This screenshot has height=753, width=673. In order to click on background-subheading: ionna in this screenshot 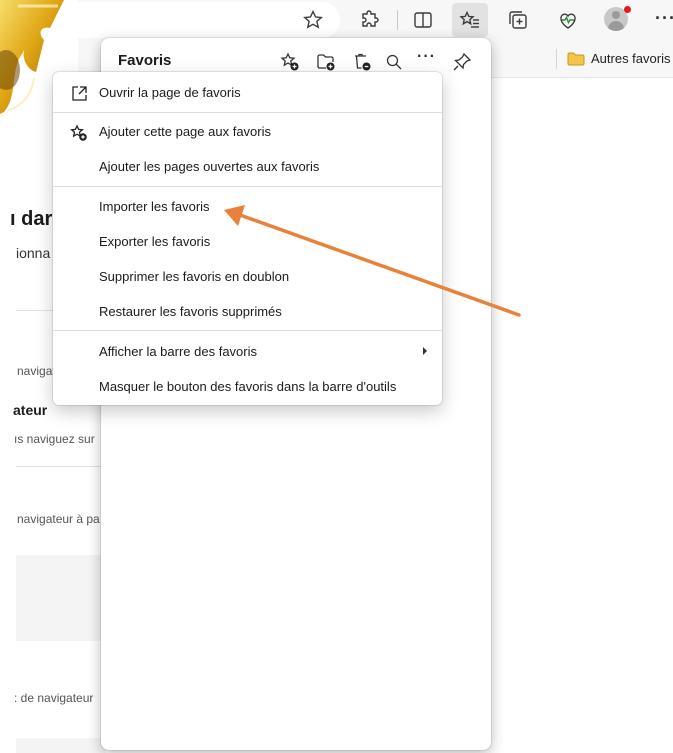, I will do `click(33, 253)`.